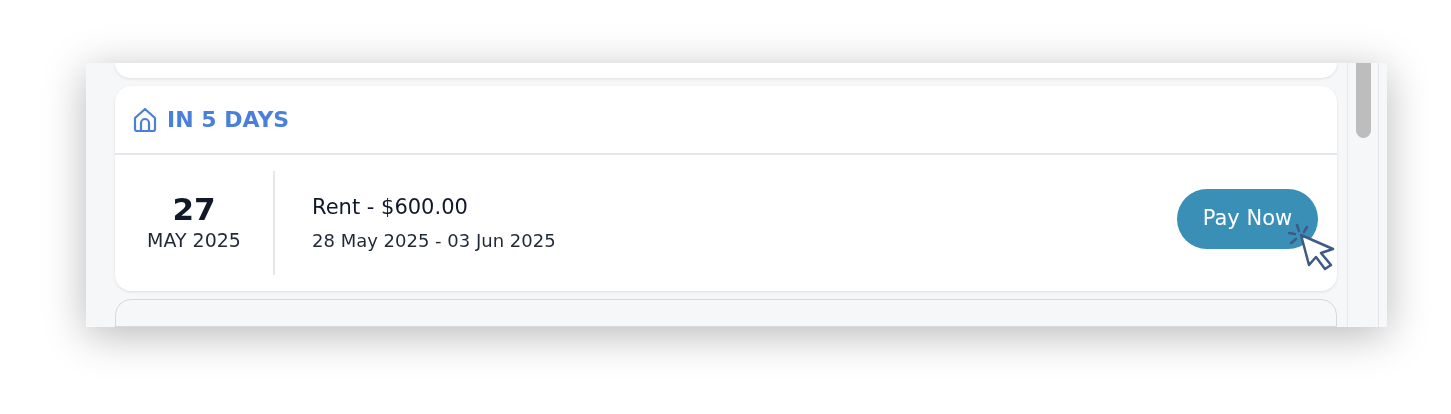 This screenshot has width=1451, height=414. Describe the element at coordinates (145, 119) in the screenshot. I see `house-icon` at that location.